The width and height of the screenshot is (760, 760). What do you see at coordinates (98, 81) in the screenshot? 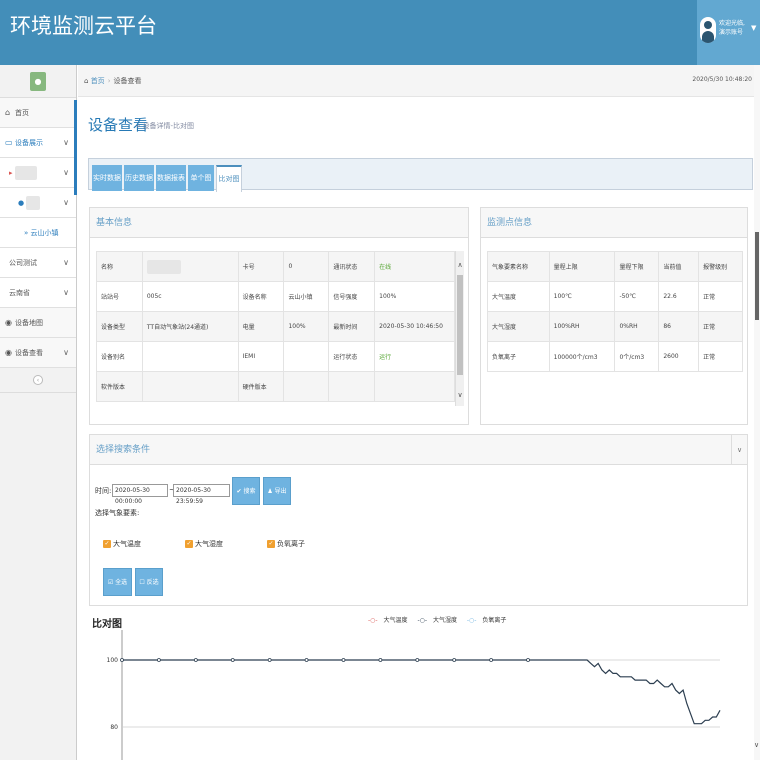
I see `breadcrumb-home: 首页` at bounding box center [98, 81].